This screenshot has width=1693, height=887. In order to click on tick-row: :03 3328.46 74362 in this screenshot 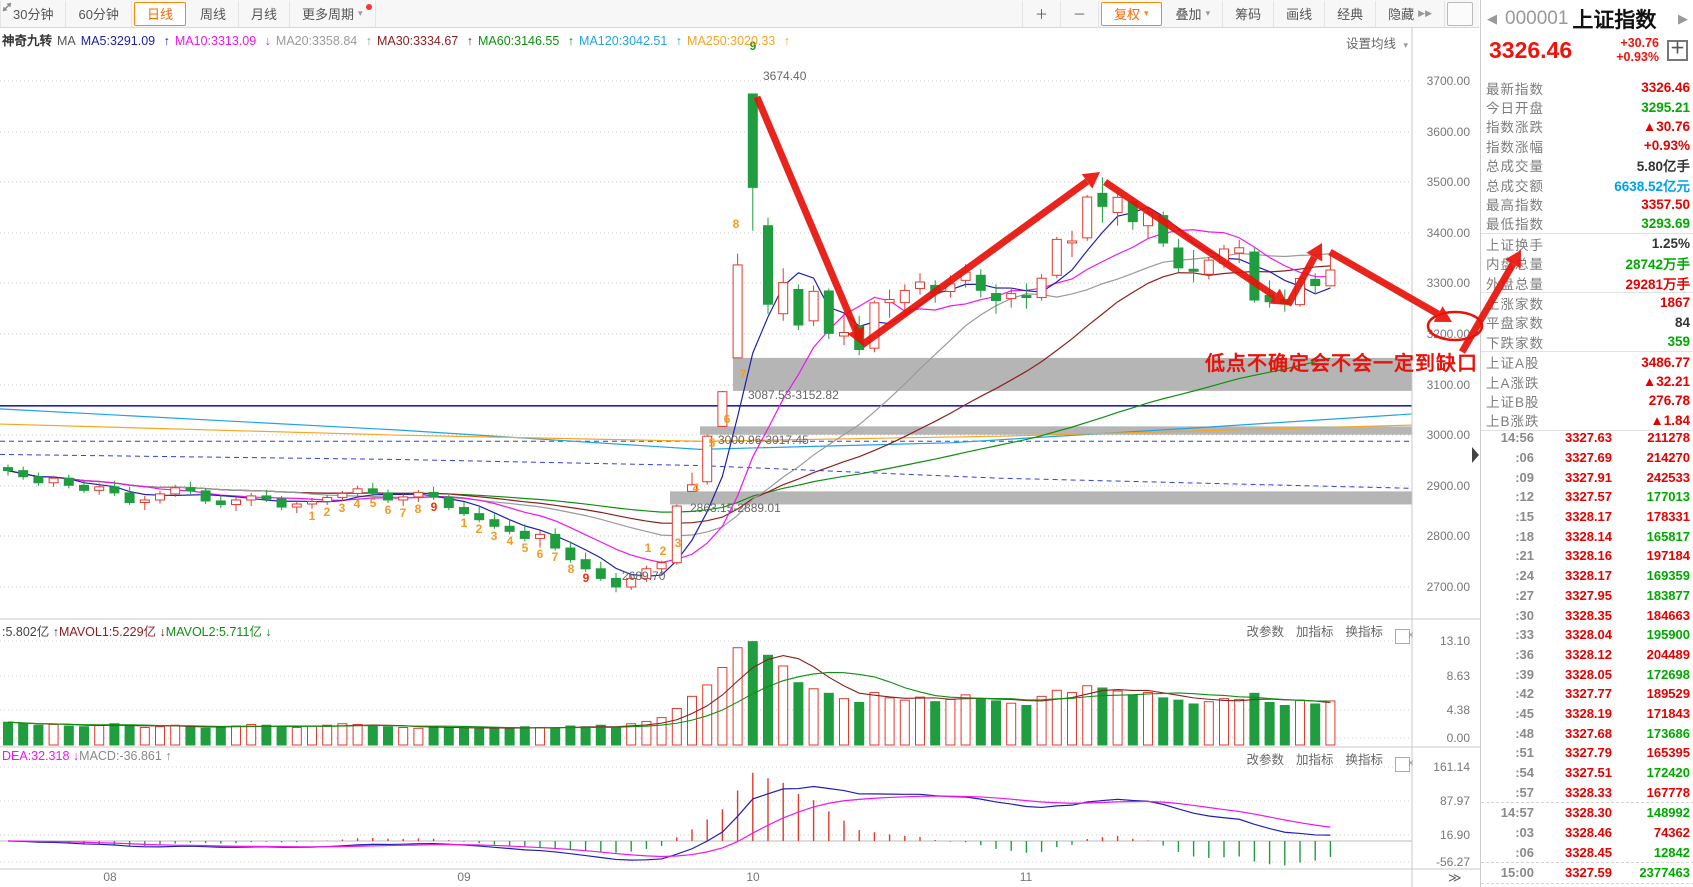, I will do `click(1587, 833)`.